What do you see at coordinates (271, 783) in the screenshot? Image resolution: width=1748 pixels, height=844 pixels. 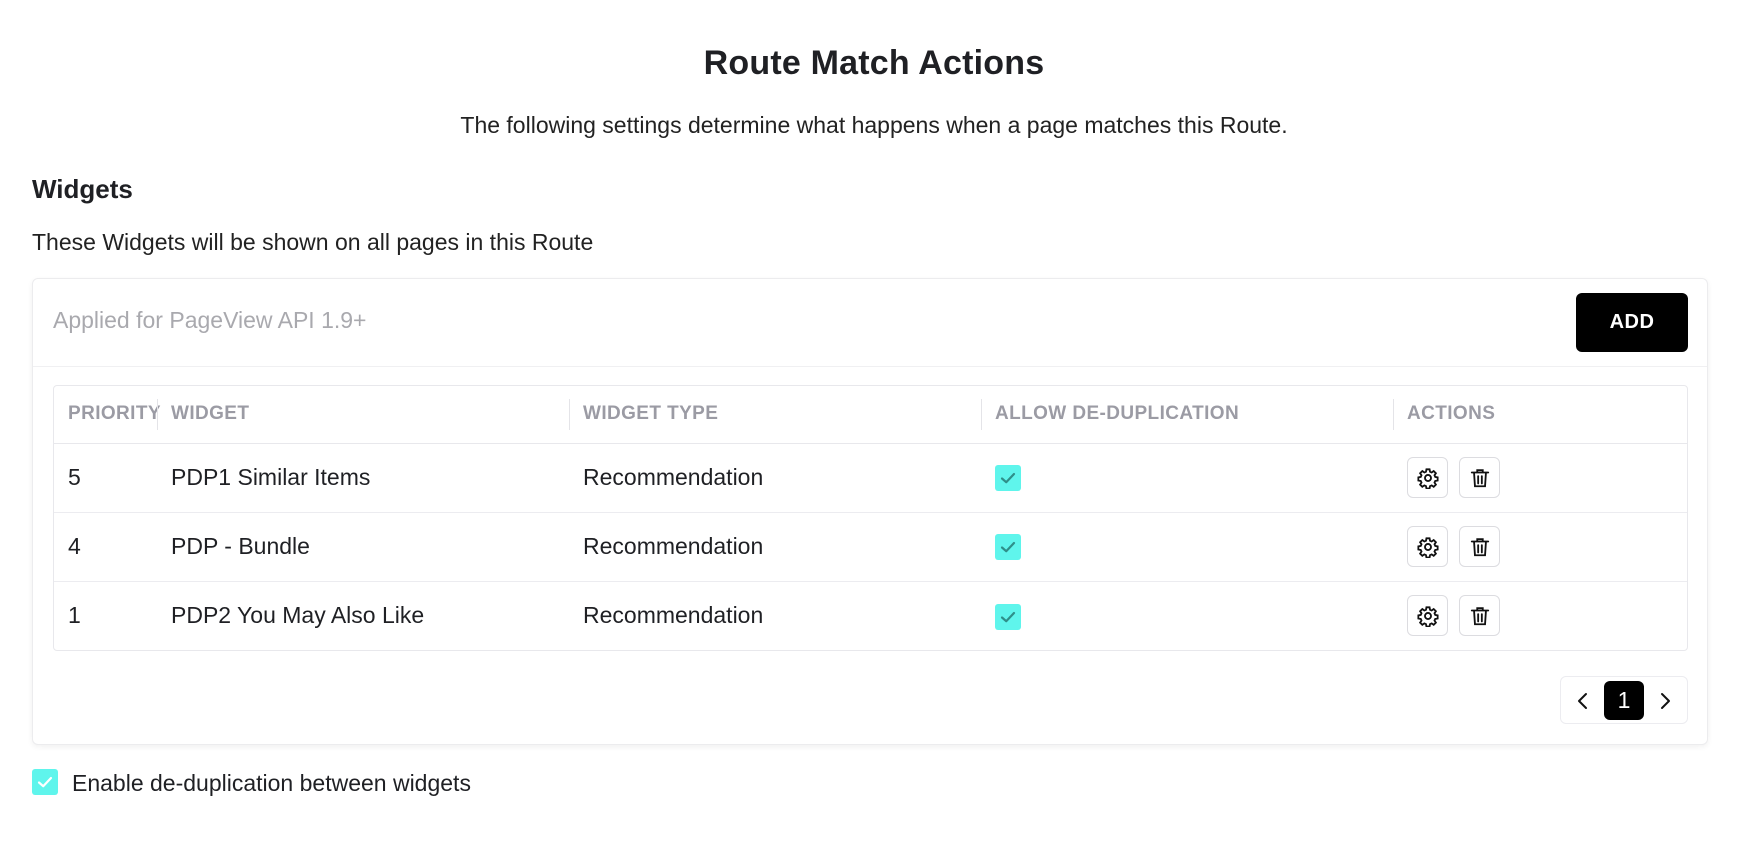 I see `enable-dedup-label: Enable de-duplication between widgets` at bounding box center [271, 783].